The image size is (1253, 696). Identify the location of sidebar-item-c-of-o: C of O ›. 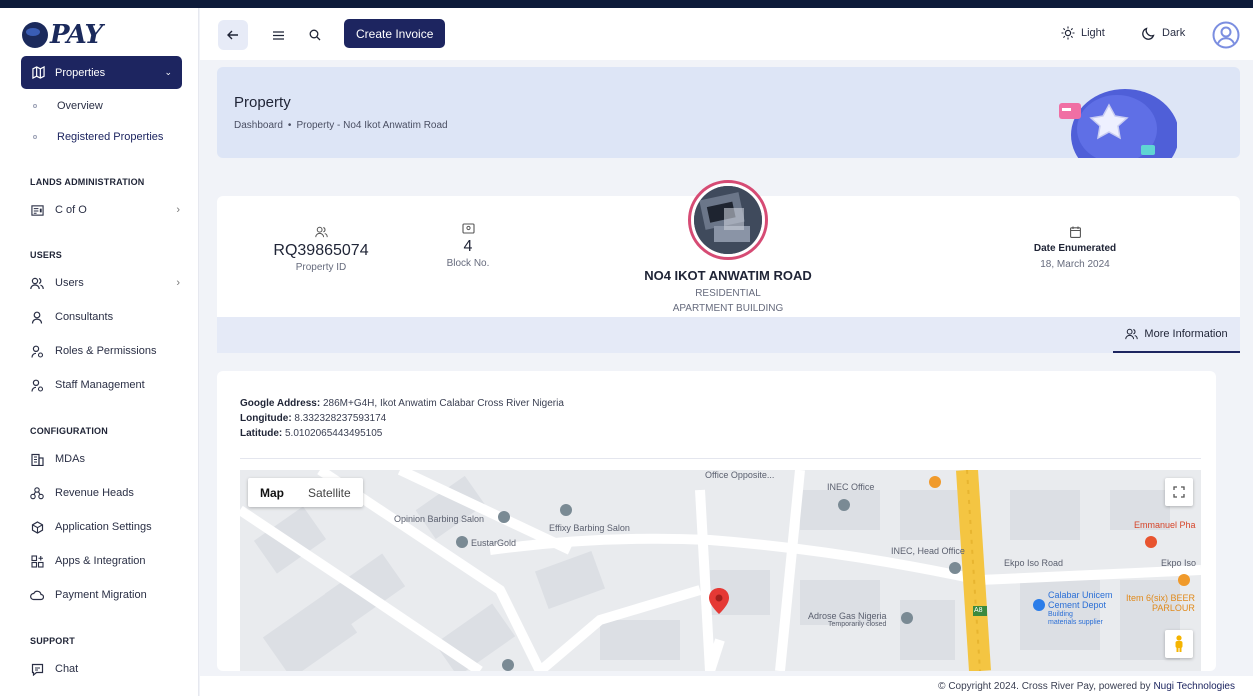
(105, 210).